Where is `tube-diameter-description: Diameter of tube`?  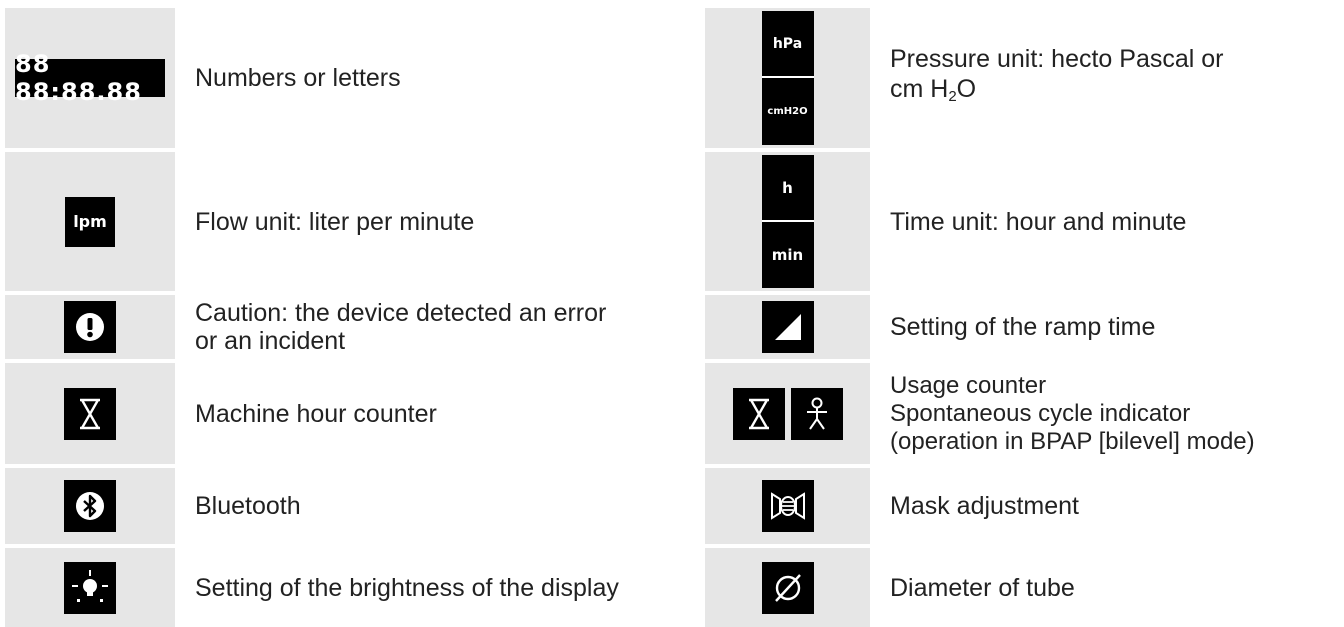 tube-diameter-description: Diameter of tube is located at coordinates (982, 587).